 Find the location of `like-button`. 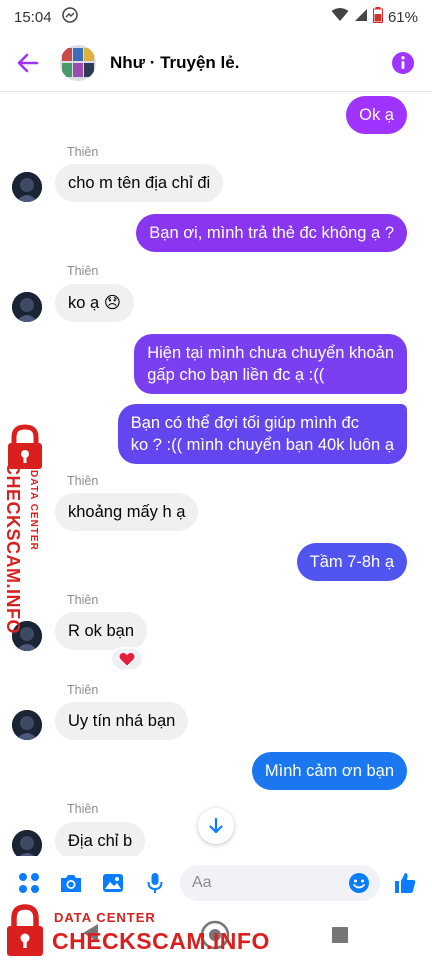

like-button is located at coordinates (405, 883).